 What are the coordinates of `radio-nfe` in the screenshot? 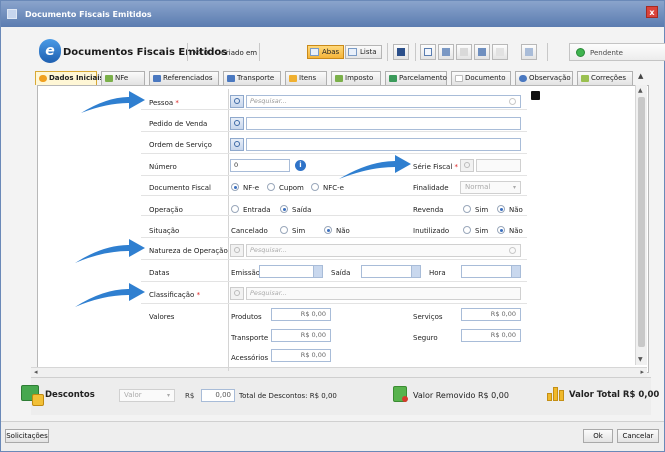 It's located at (235, 187).